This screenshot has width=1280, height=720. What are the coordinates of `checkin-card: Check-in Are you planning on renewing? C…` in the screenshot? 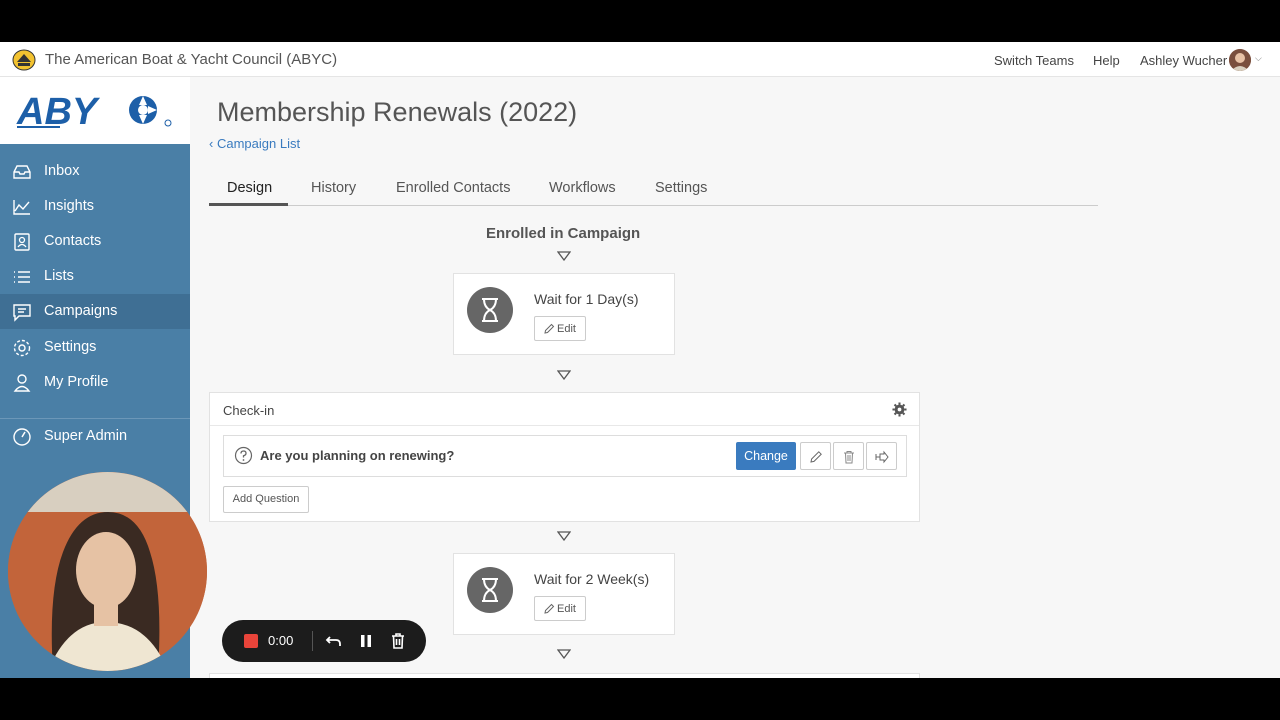 It's located at (564, 457).